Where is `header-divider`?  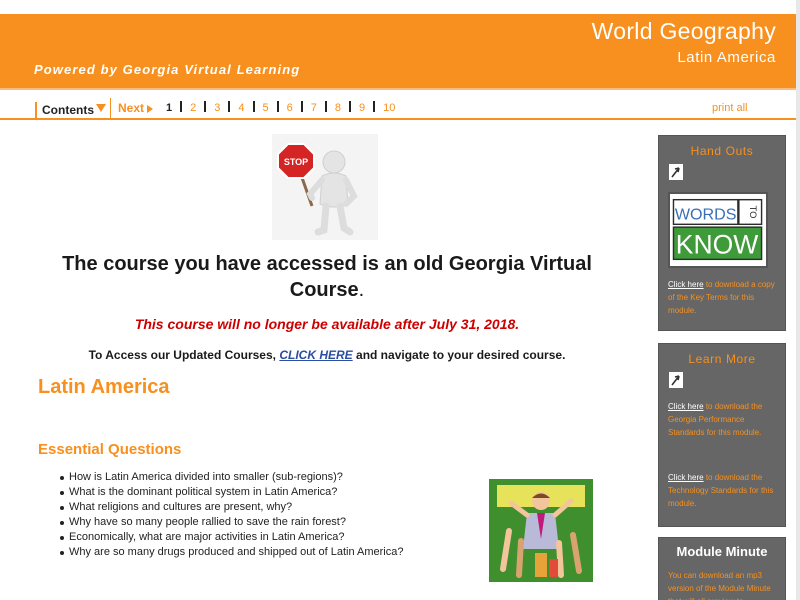 header-divider is located at coordinates (398, 89).